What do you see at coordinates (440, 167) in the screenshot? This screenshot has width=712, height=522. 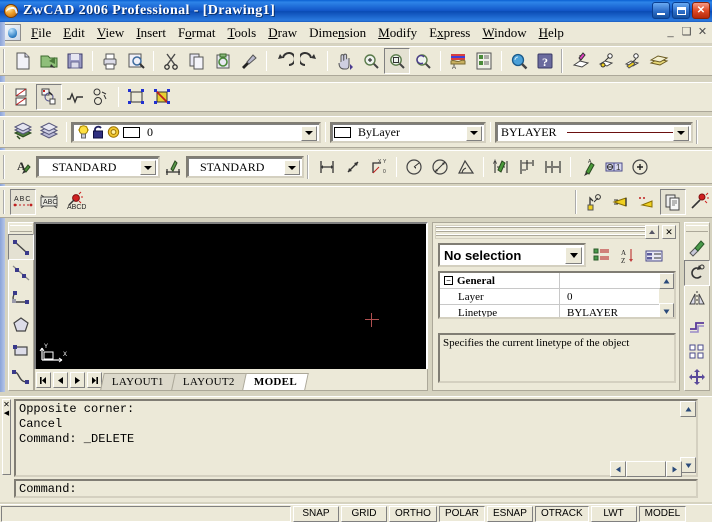 I see `dim-diameter-button` at bounding box center [440, 167].